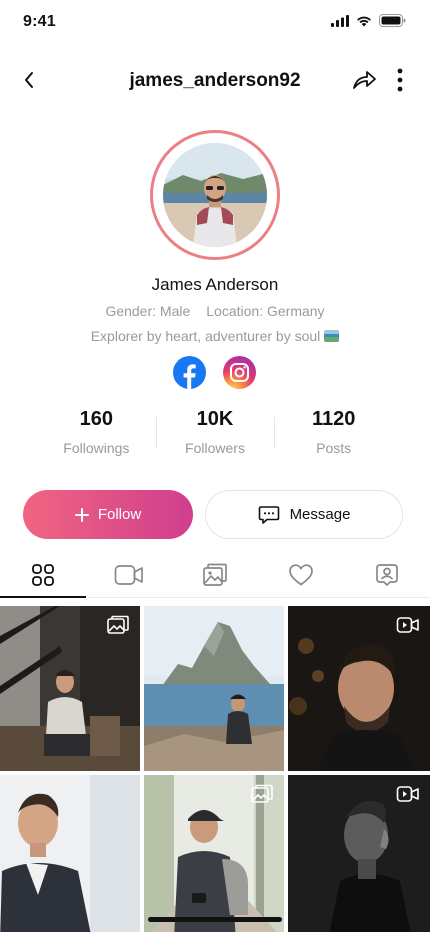 Image resolution: width=430 pixels, height=932 pixels. I want to click on profile-stats: 160 Followings 10K Followers 1120 Posts, so click(215, 433).